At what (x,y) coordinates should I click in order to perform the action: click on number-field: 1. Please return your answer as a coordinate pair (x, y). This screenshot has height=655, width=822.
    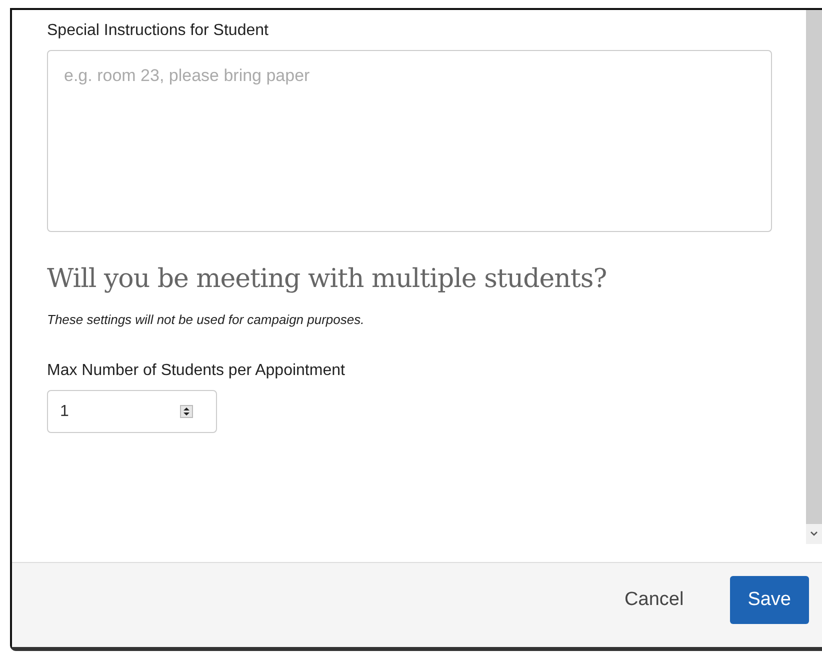
    Looking at the image, I should click on (132, 411).